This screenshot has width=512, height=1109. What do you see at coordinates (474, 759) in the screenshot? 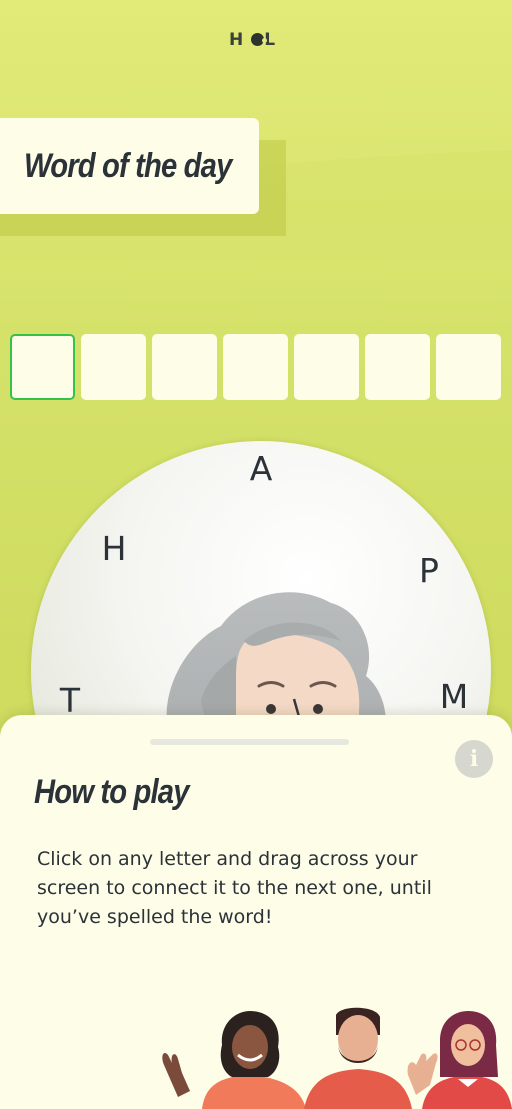
I see `info-icon: i` at bounding box center [474, 759].